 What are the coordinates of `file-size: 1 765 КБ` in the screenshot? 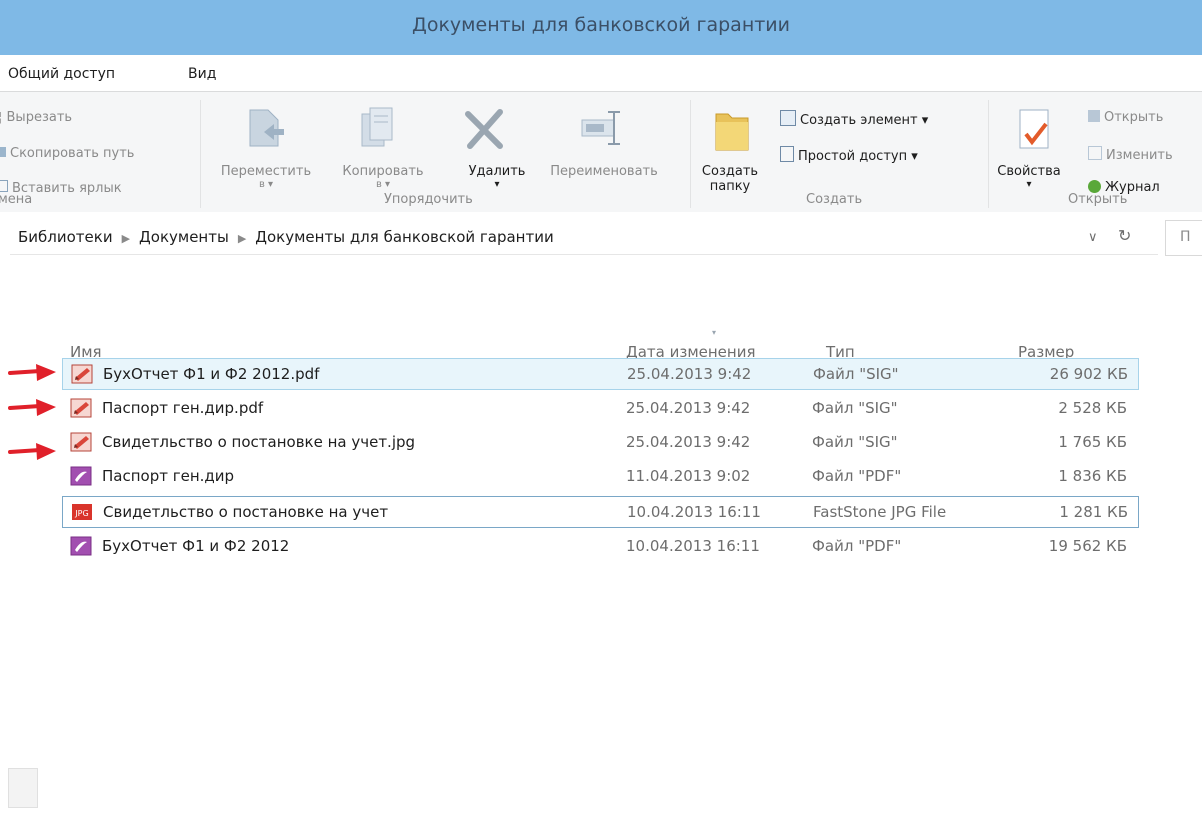 It's located at (1092, 442).